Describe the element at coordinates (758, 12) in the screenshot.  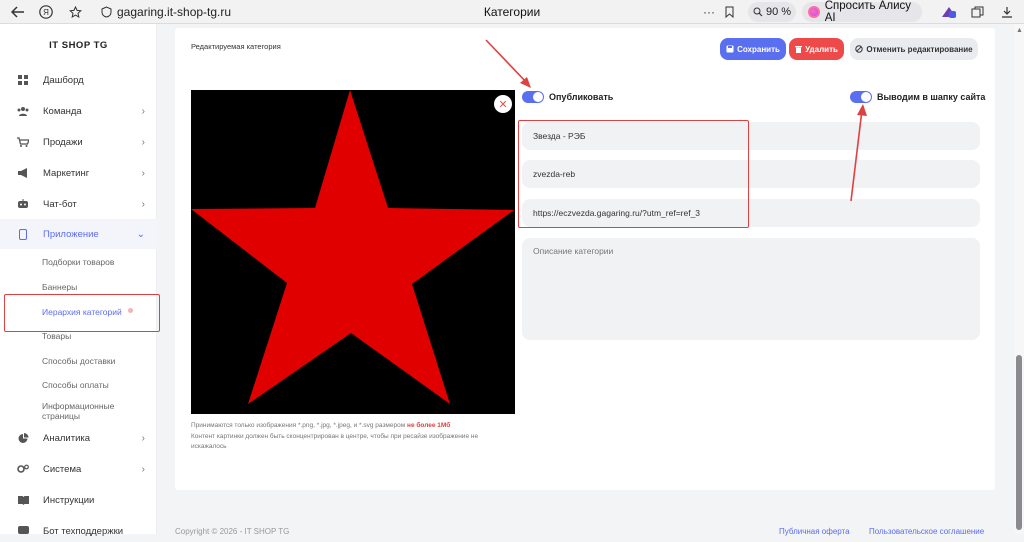
I see `magnifier-icon` at that location.